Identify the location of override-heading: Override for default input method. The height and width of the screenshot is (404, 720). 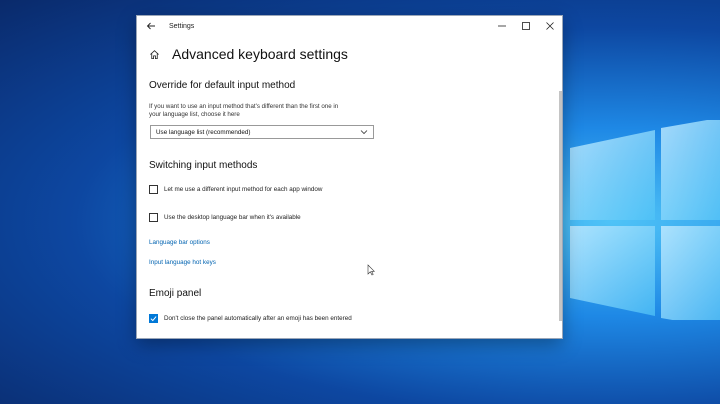
(222, 85).